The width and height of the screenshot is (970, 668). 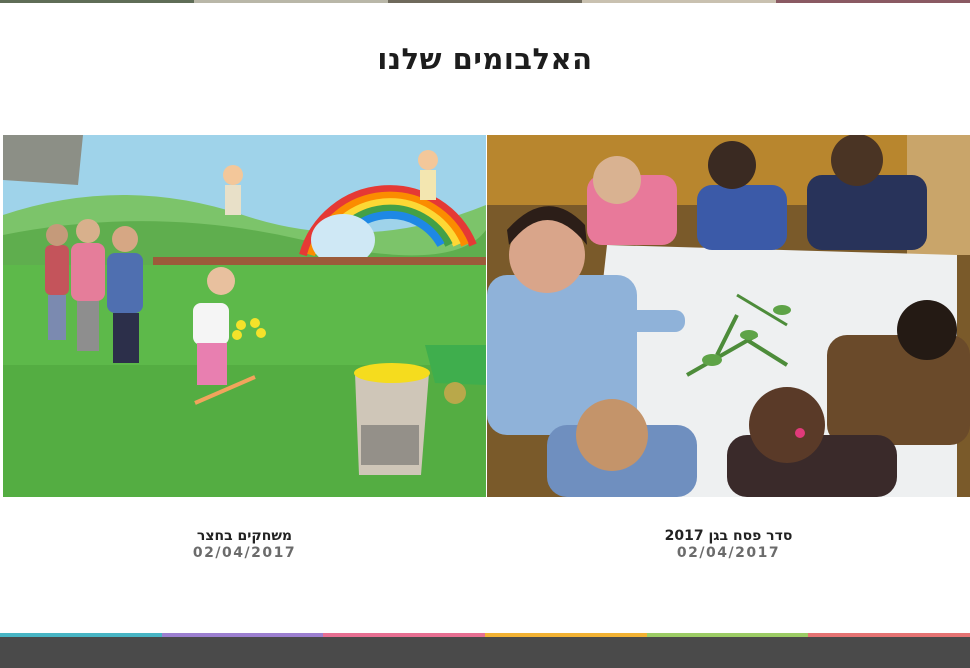 What do you see at coordinates (485, 652) in the screenshot?
I see `footer-bar` at bounding box center [485, 652].